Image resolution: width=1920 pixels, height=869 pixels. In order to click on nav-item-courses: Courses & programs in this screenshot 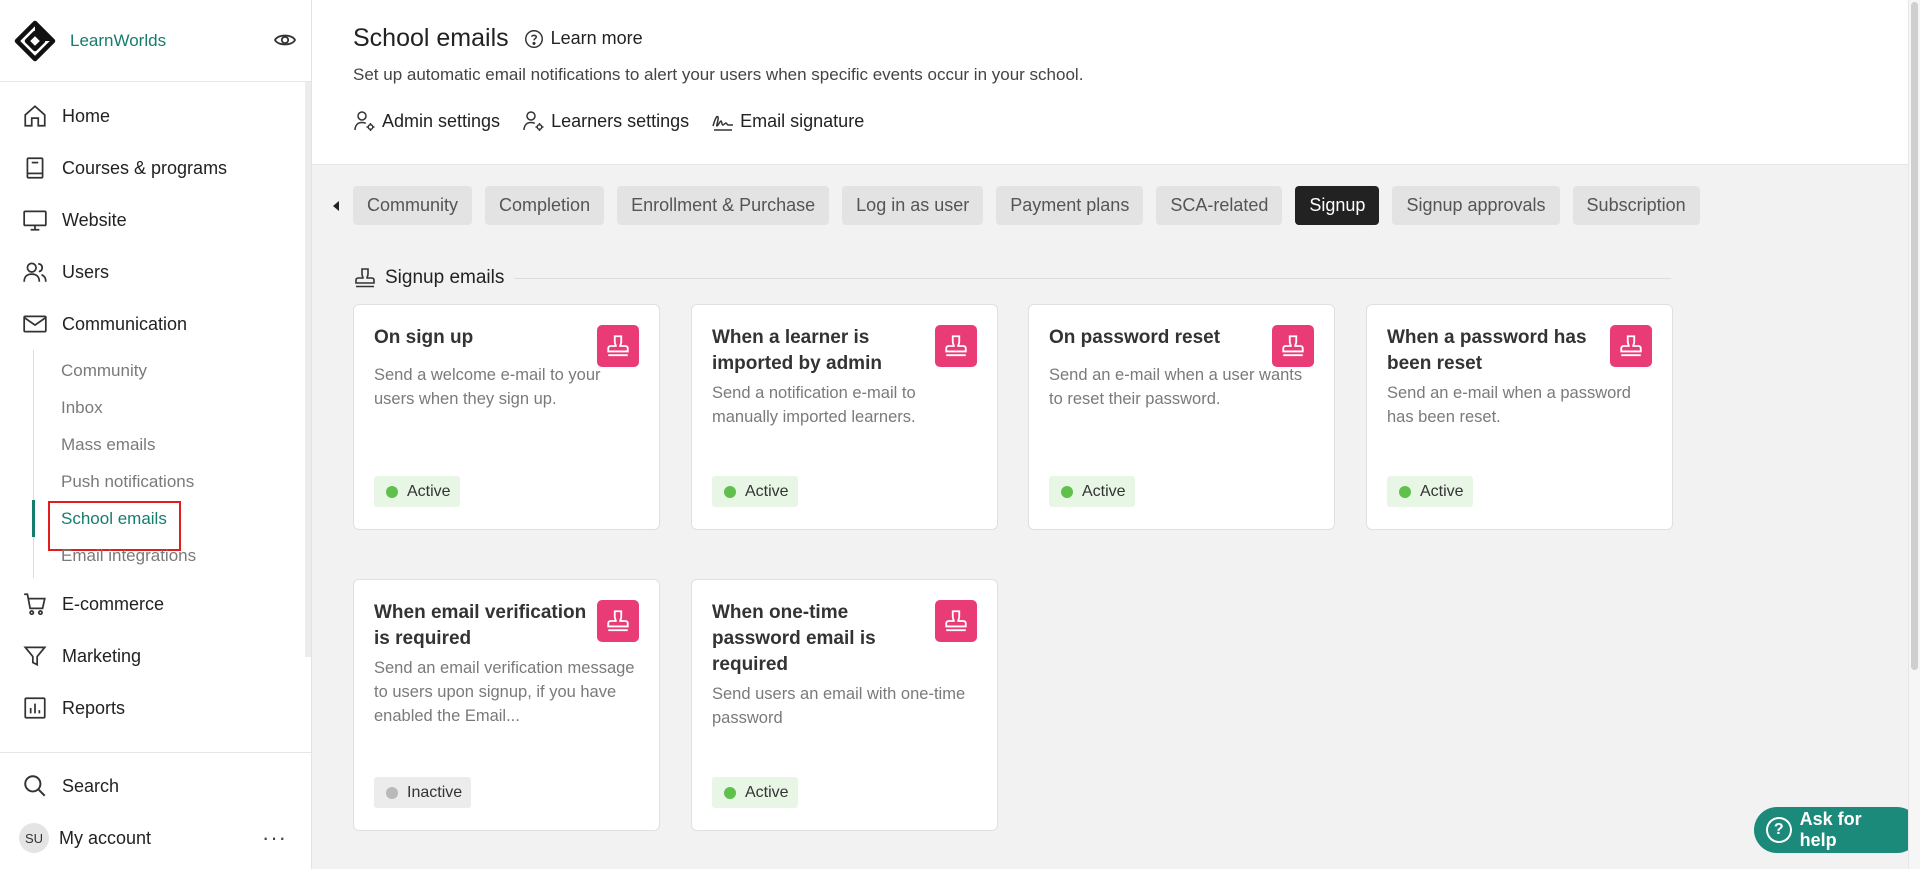, I will do `click(155, 168)`.